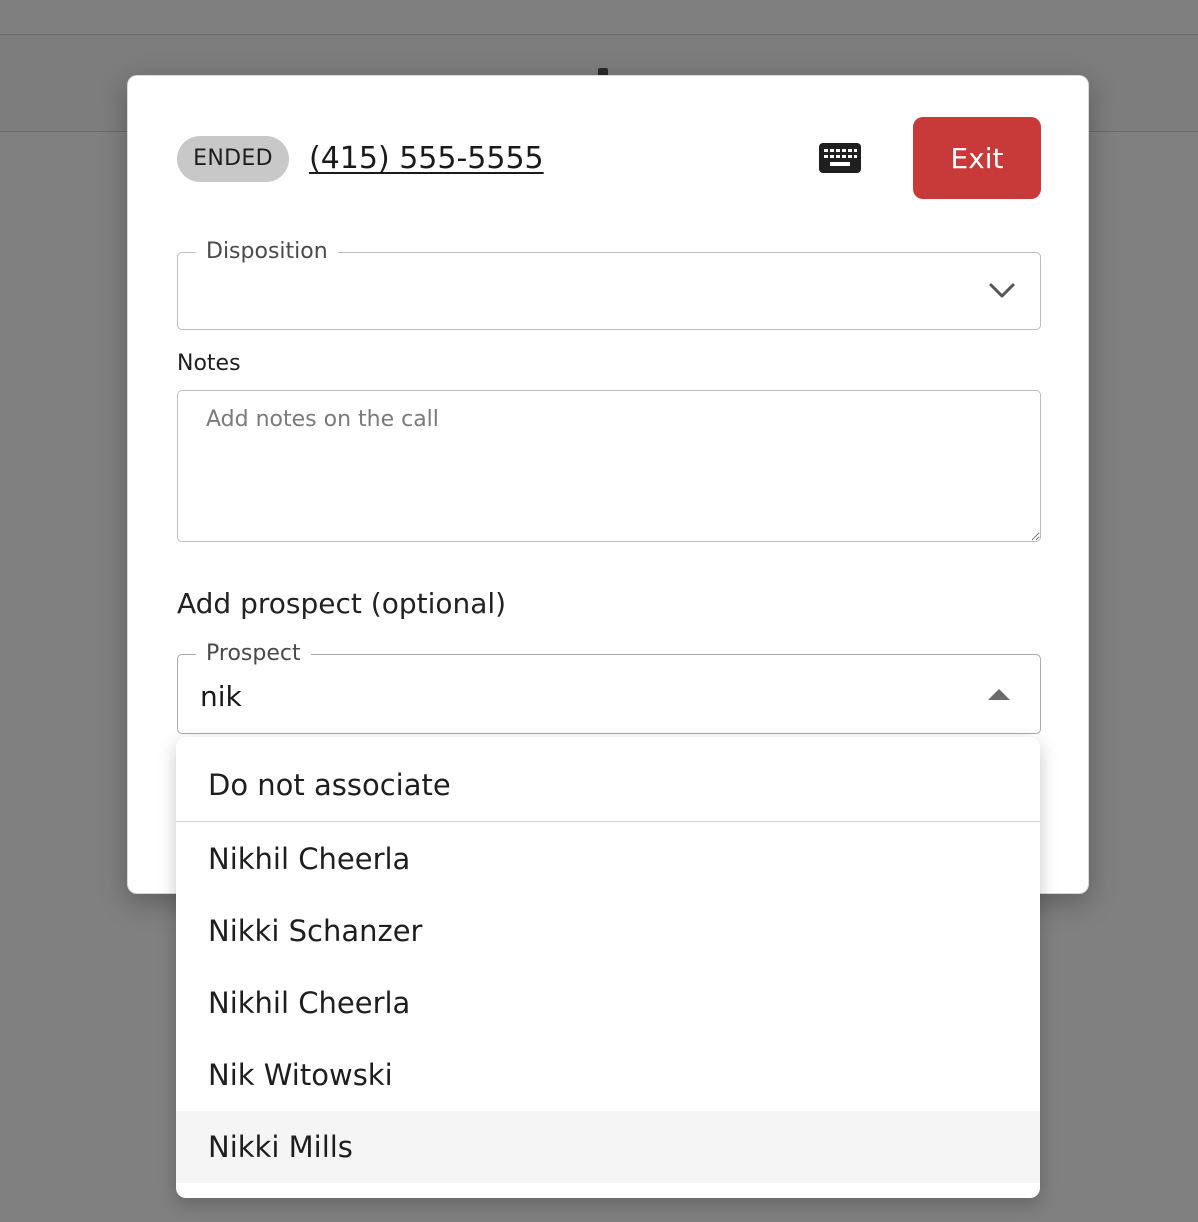 The image size is (1198, 1222). Describe the element at coordinates (609, 283) in the screenshot. I see `disposition-select: Disposition` at that location.